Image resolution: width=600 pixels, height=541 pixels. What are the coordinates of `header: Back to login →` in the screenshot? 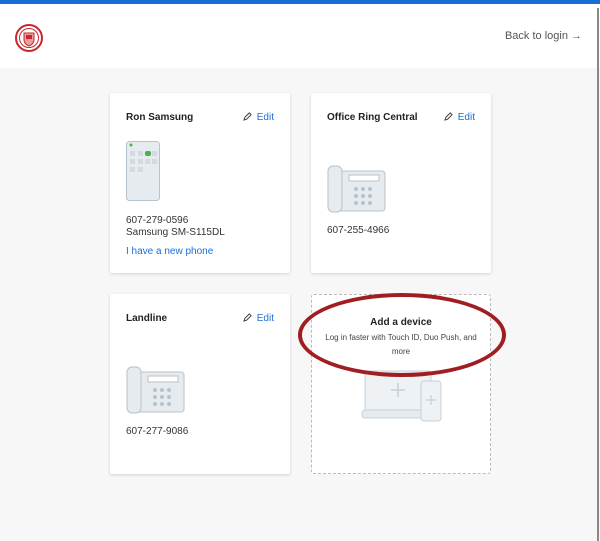 It's located at (300, 36).